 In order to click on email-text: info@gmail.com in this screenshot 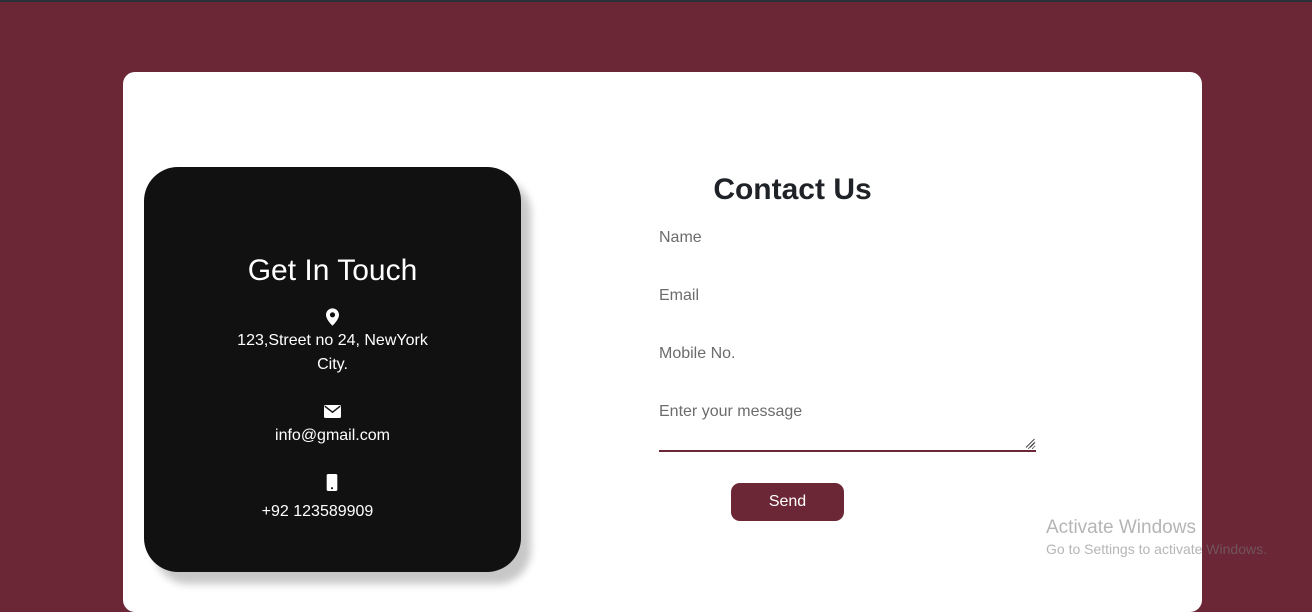, I will do `click(332, 435)`.